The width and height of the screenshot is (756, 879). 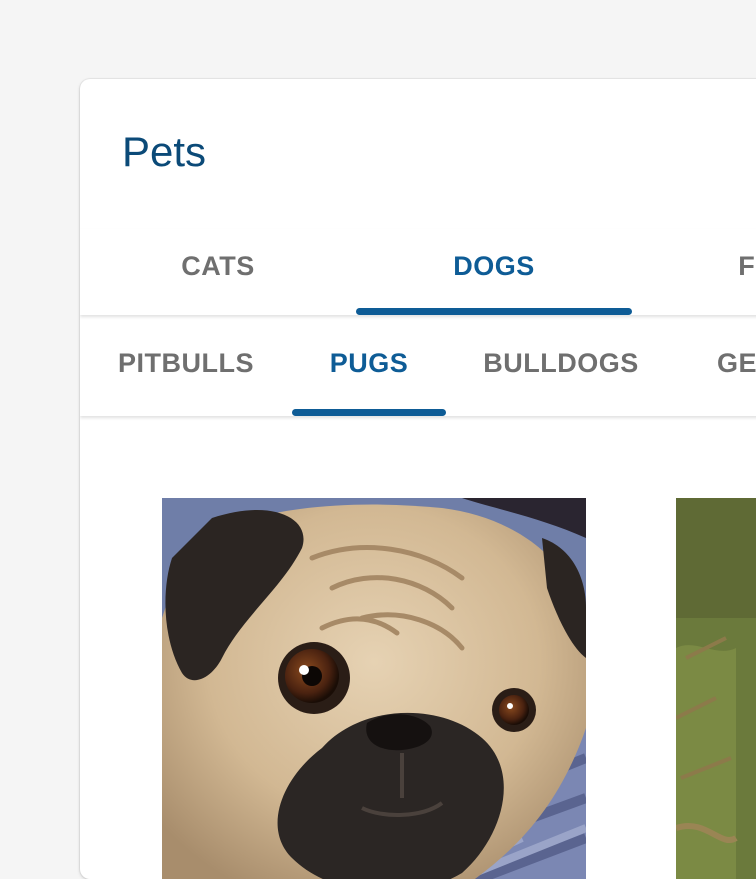 I want to click on tab-dogs: DOGS, so click(x=494, y=272).